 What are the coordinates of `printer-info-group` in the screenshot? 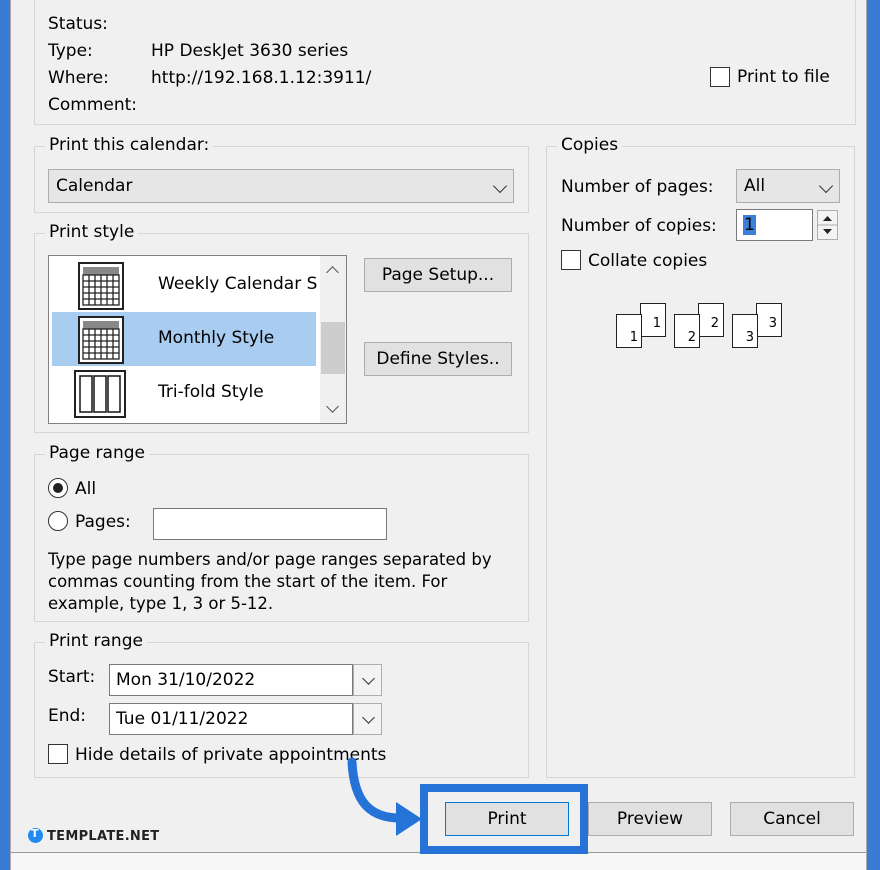 It's located at (445, 62).